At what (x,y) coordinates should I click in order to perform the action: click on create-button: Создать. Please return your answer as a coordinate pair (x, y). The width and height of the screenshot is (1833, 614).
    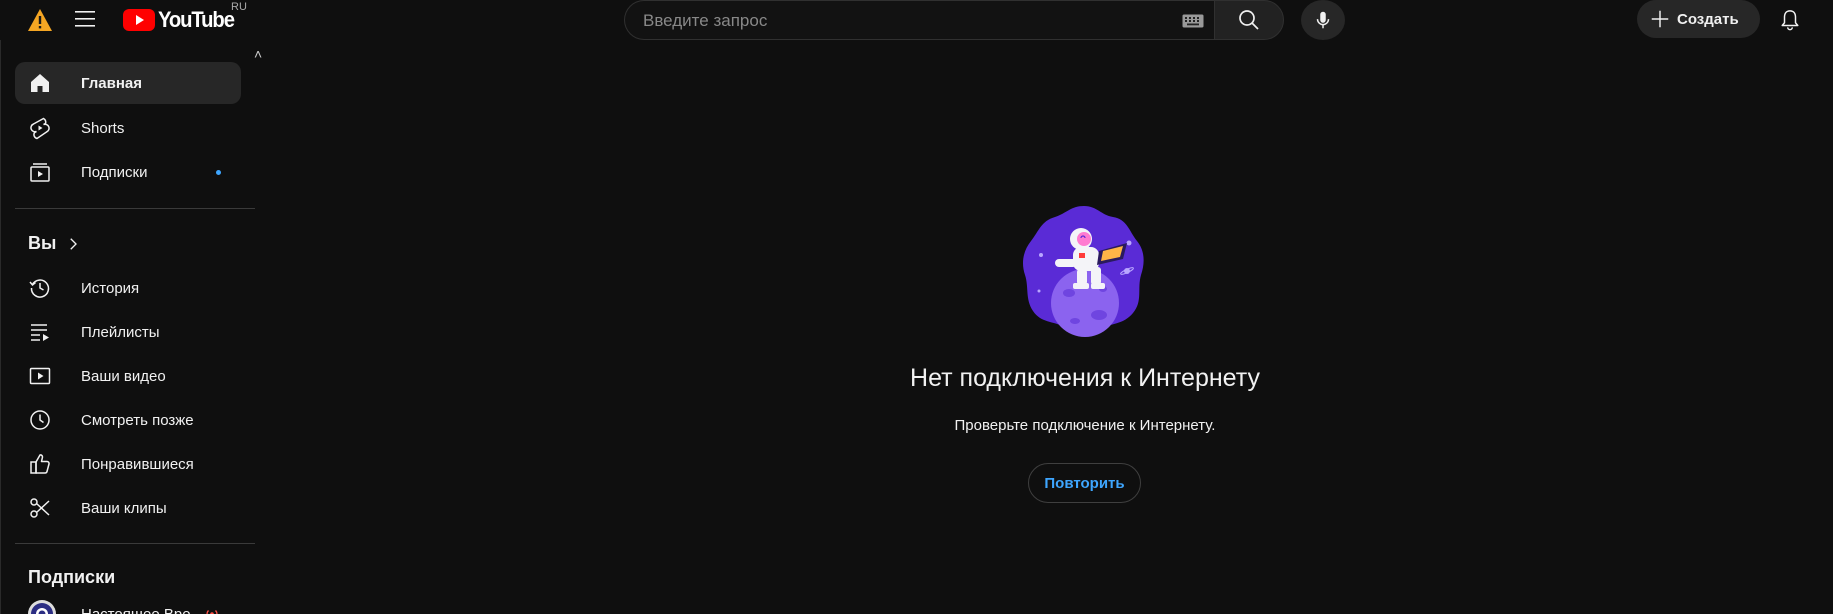
    Looking at the image, I should click on (1698, 19).